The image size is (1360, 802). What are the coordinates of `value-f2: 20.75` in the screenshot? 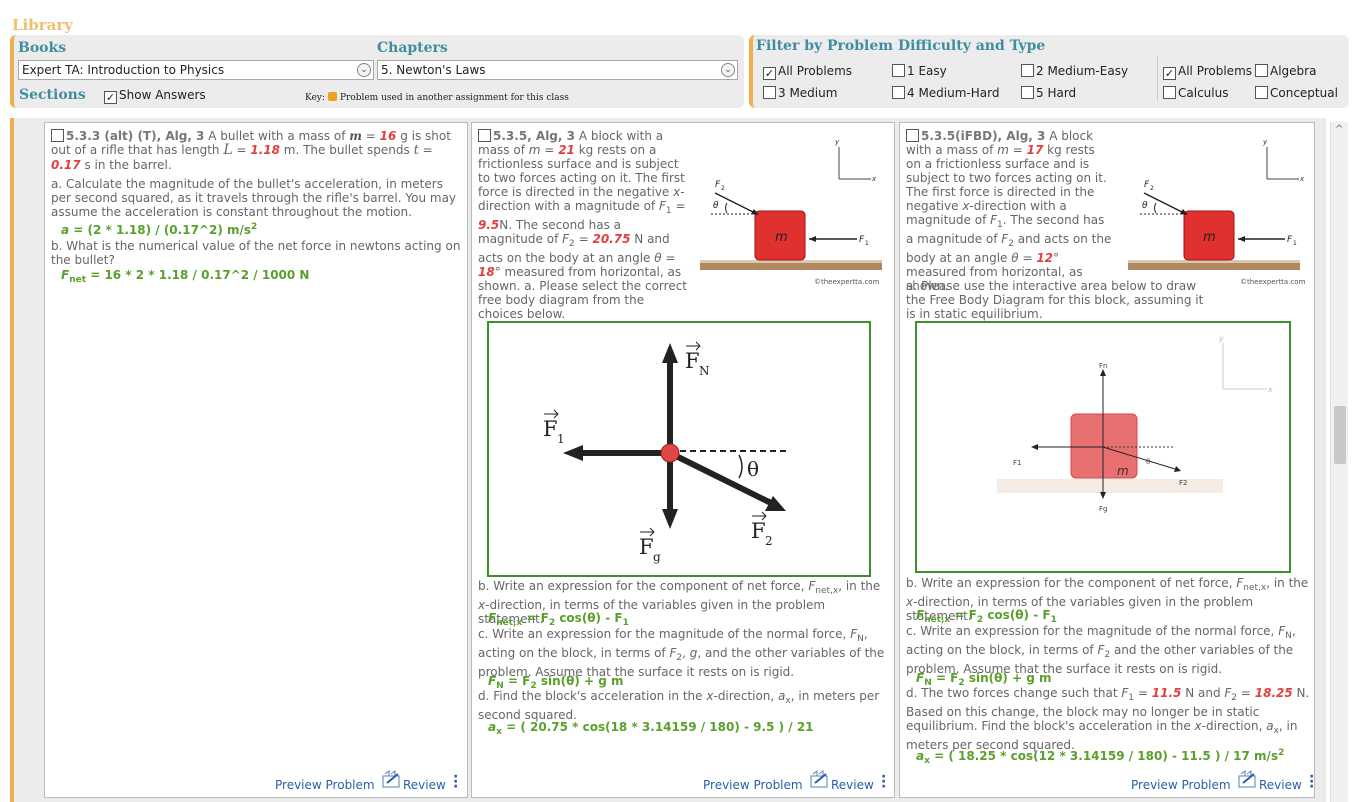 It's located at (611, 239).